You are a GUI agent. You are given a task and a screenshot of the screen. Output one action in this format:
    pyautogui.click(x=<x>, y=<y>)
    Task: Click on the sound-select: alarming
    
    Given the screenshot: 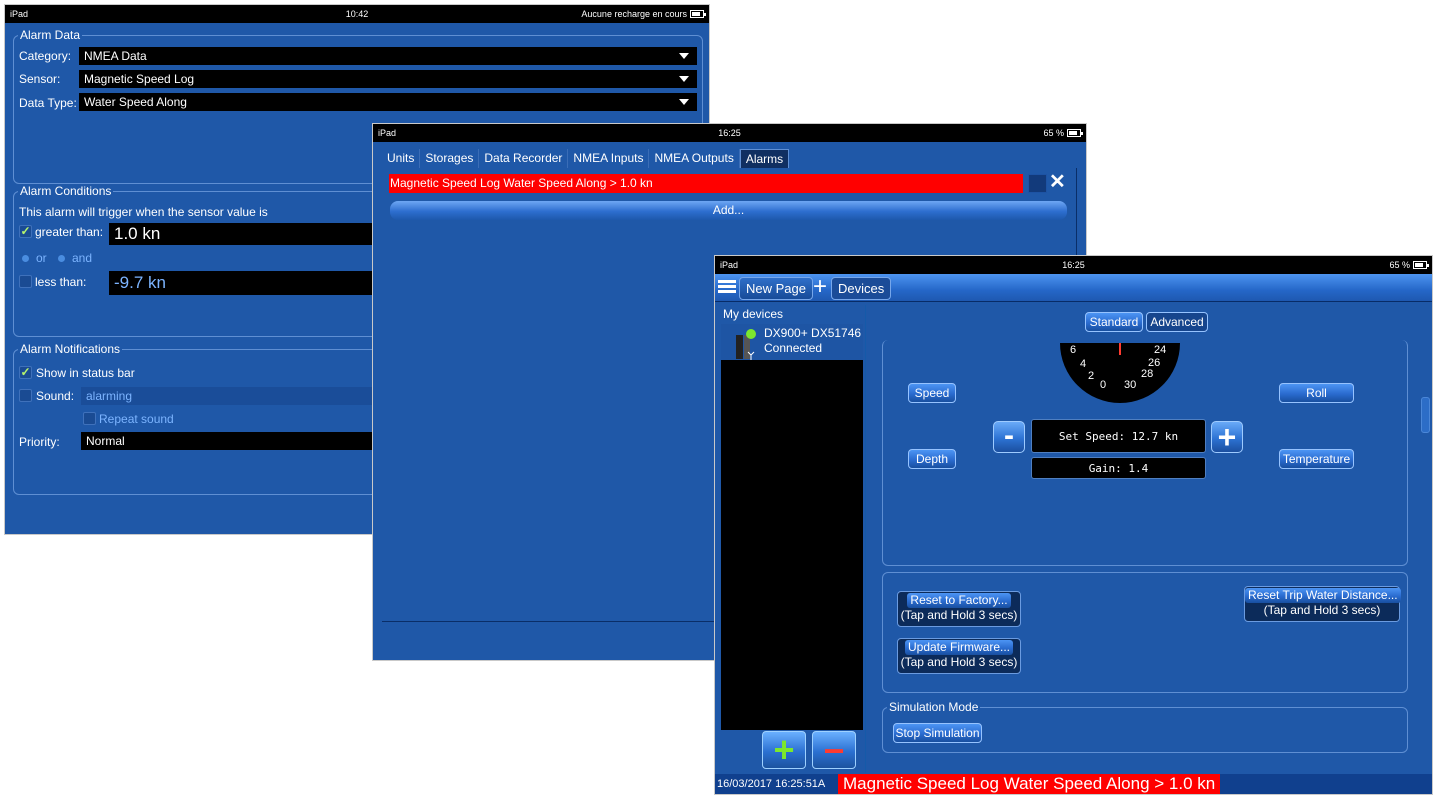 What is the action you would take?
    pyautogui.click(x=227, y=396)
    